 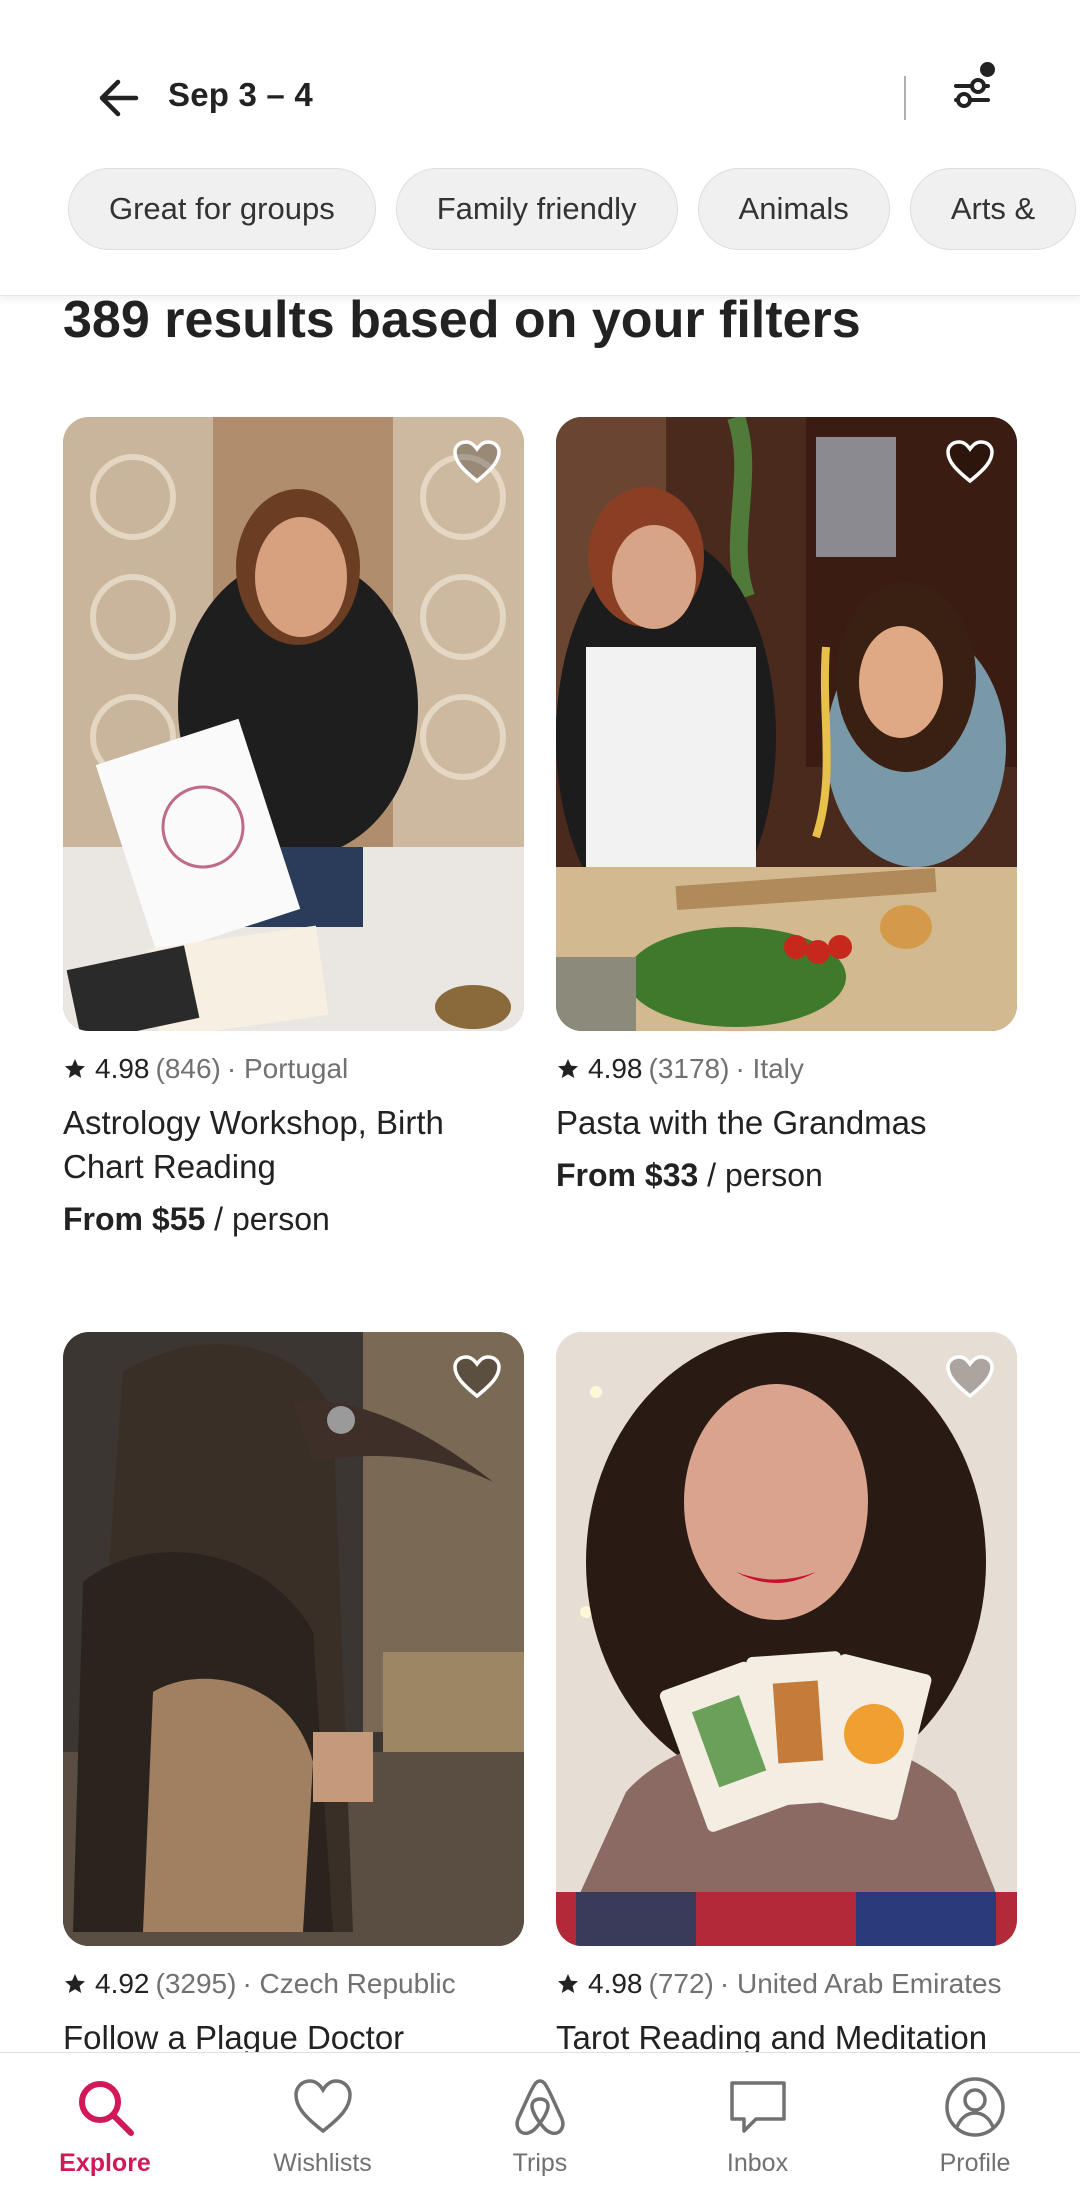 I want to click on nav-inbox: Inbox, so click(x=758, y=2128).